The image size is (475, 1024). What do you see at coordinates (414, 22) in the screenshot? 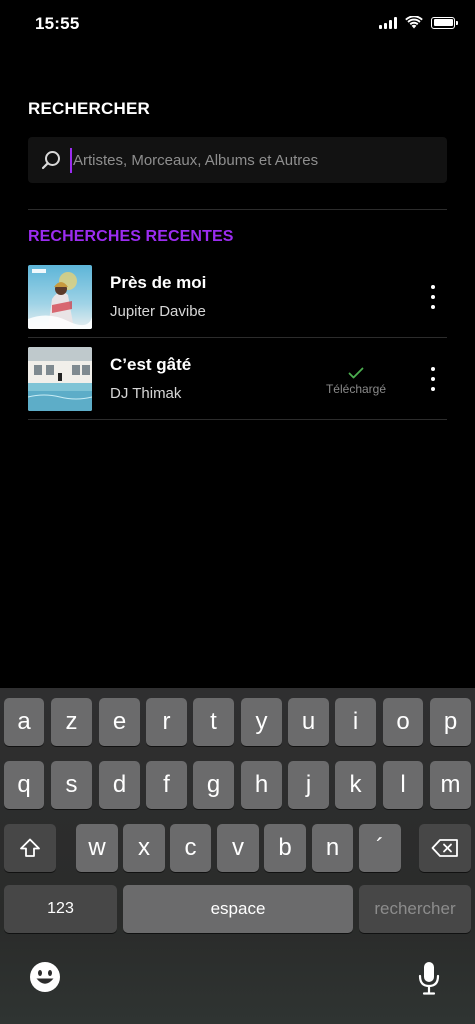
I see `wifi-icon` at bounding box center [414, 22].